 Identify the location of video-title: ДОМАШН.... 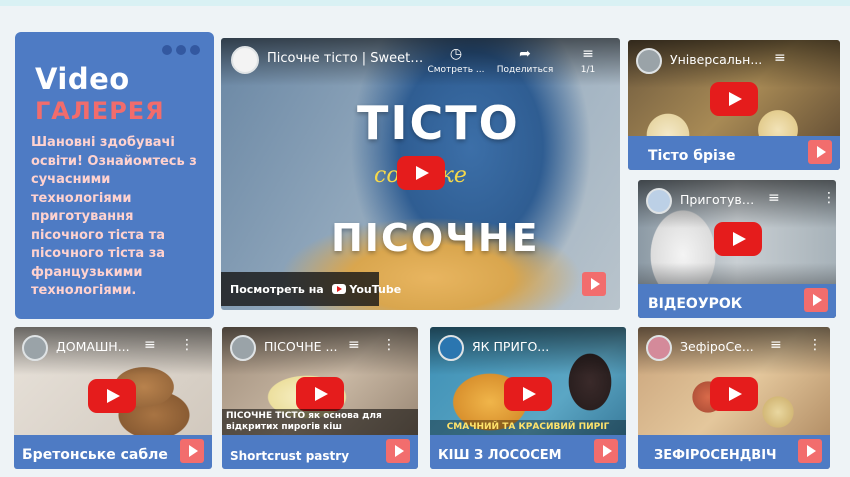
(94, 346).